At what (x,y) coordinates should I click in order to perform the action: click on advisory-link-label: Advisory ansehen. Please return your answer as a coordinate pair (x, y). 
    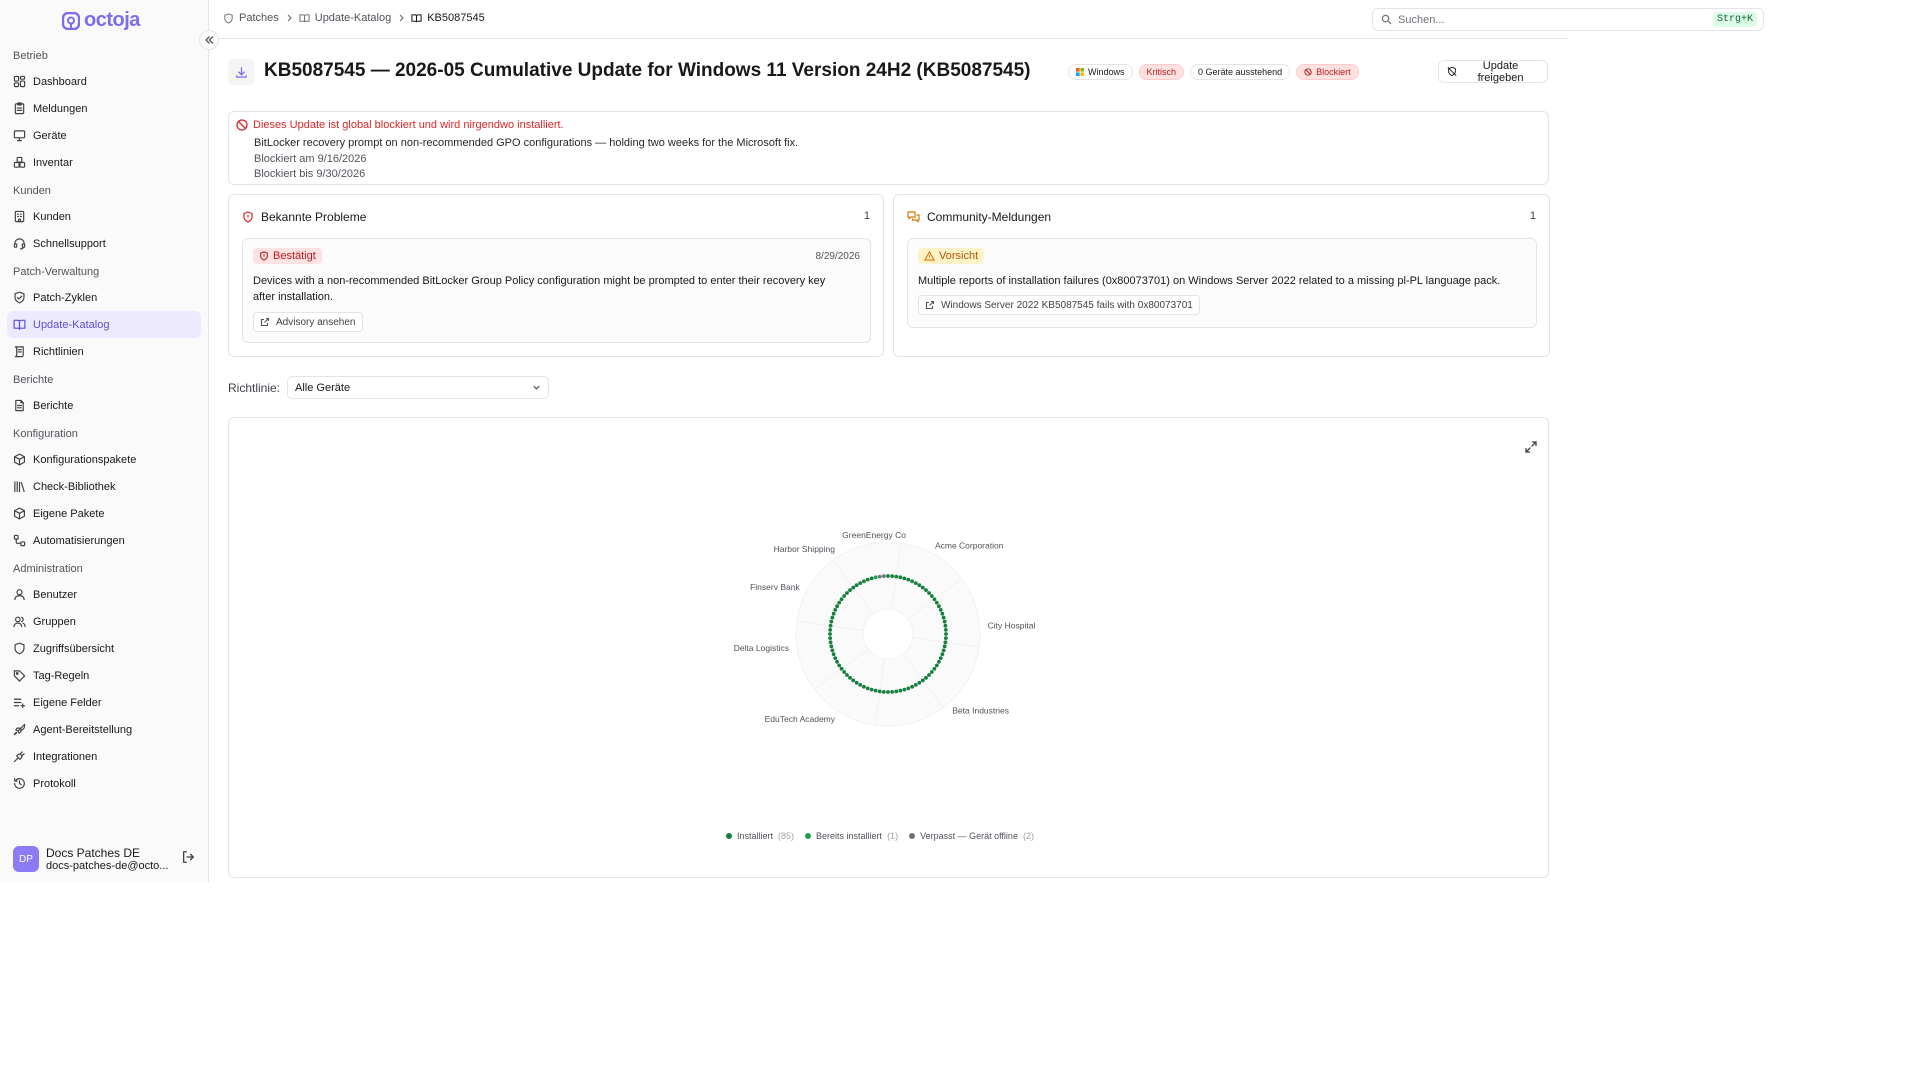
    Looking at the image, I should click on (316, 322).